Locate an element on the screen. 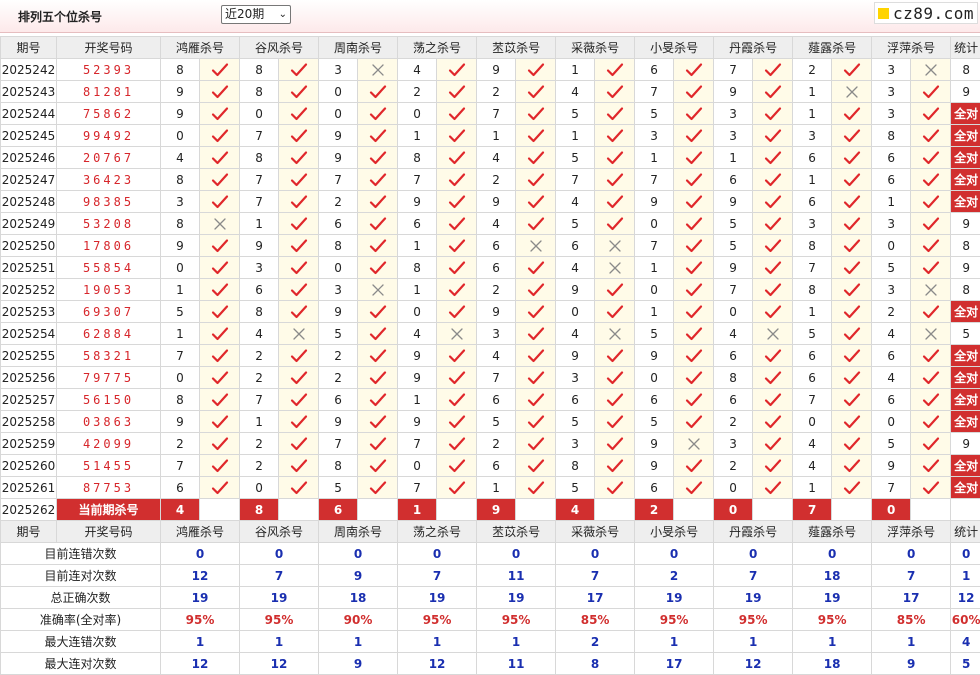 The image size is (980, 675). kill-number: 3 is located at coordinates (891, 92).